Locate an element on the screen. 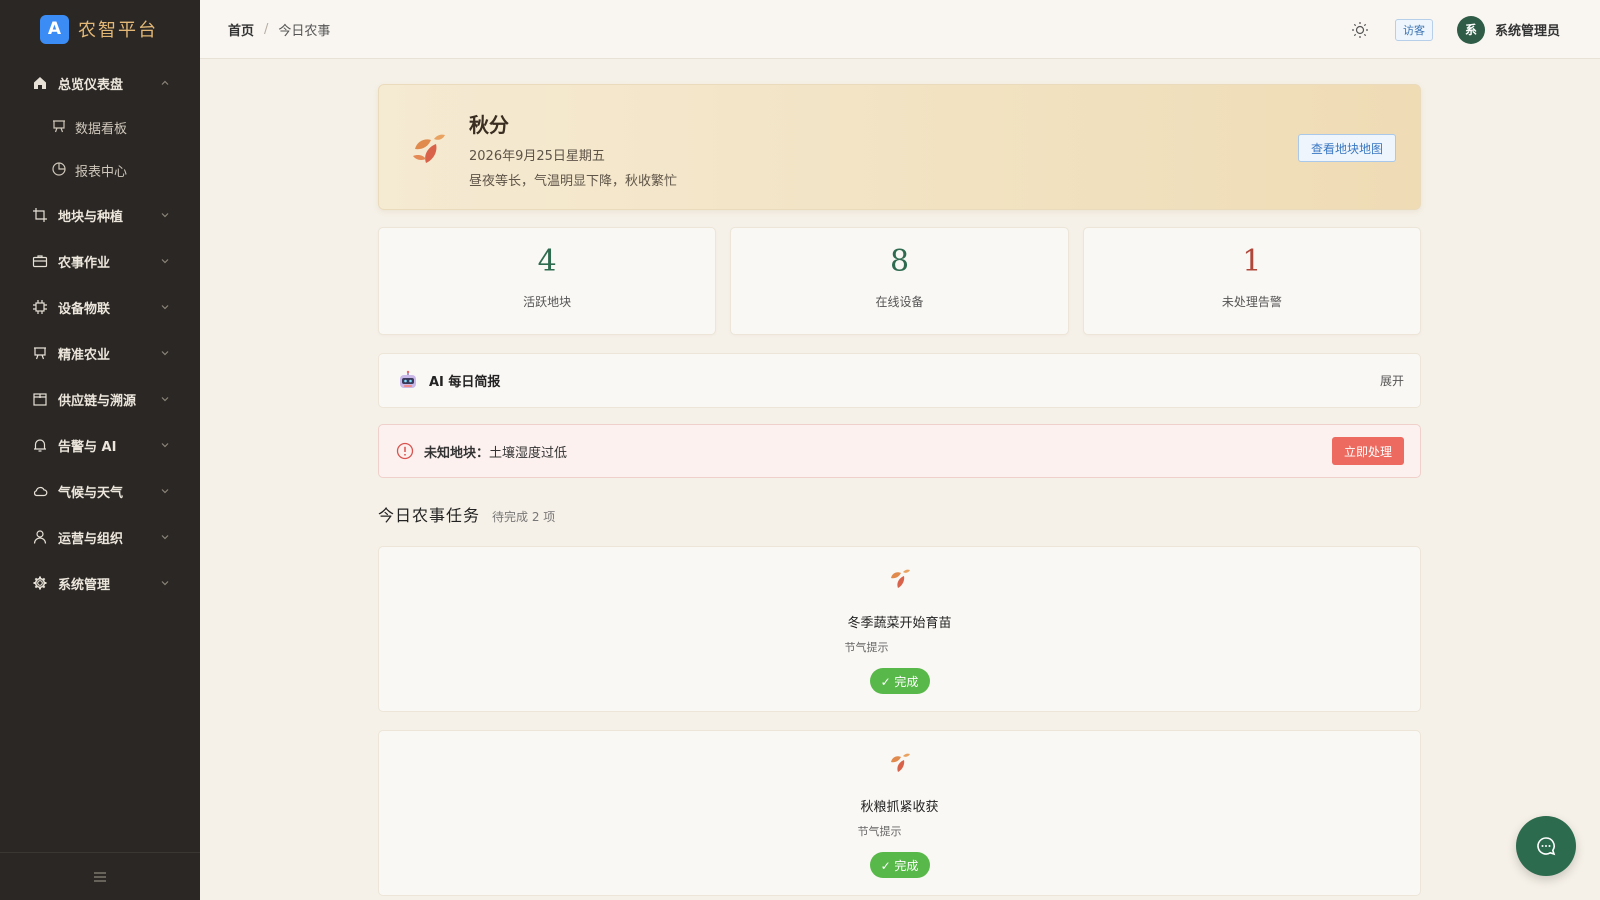 This screenshot has height=900, width=1600. solar-term-card: 秋分 2026年9月25日星期五 昼夜等长，气温明显下降，秋收繁忙 查看地块地图 is located at coordinates (899, 147).